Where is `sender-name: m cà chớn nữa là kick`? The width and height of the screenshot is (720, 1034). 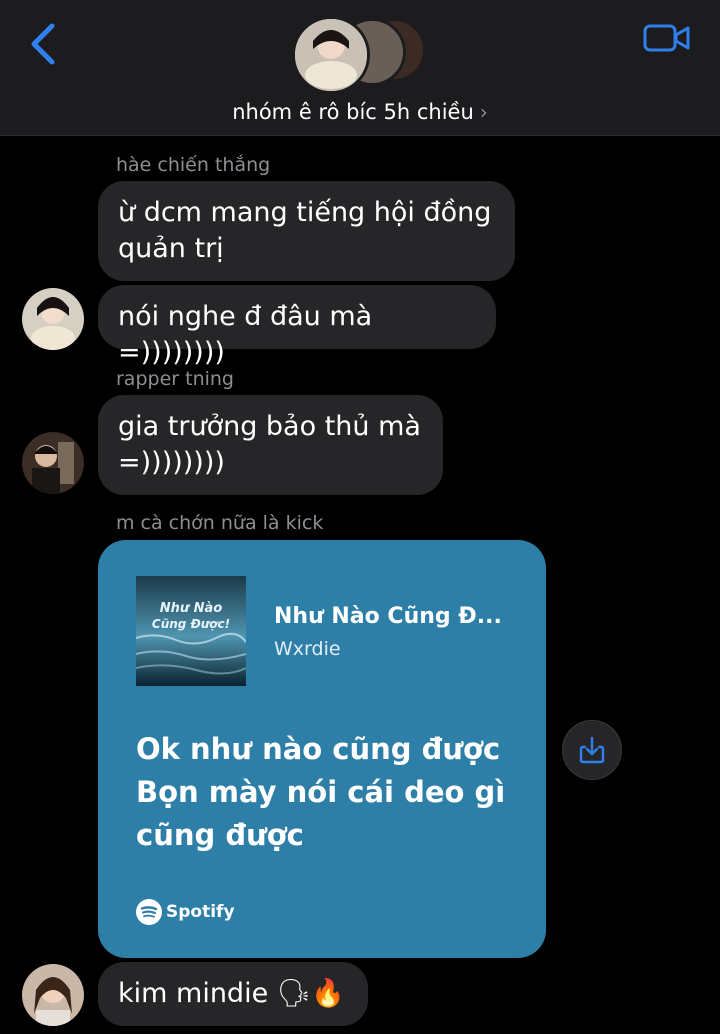
sender-name: m cà chớn nữa là kick is located at coordinates (220, 523).